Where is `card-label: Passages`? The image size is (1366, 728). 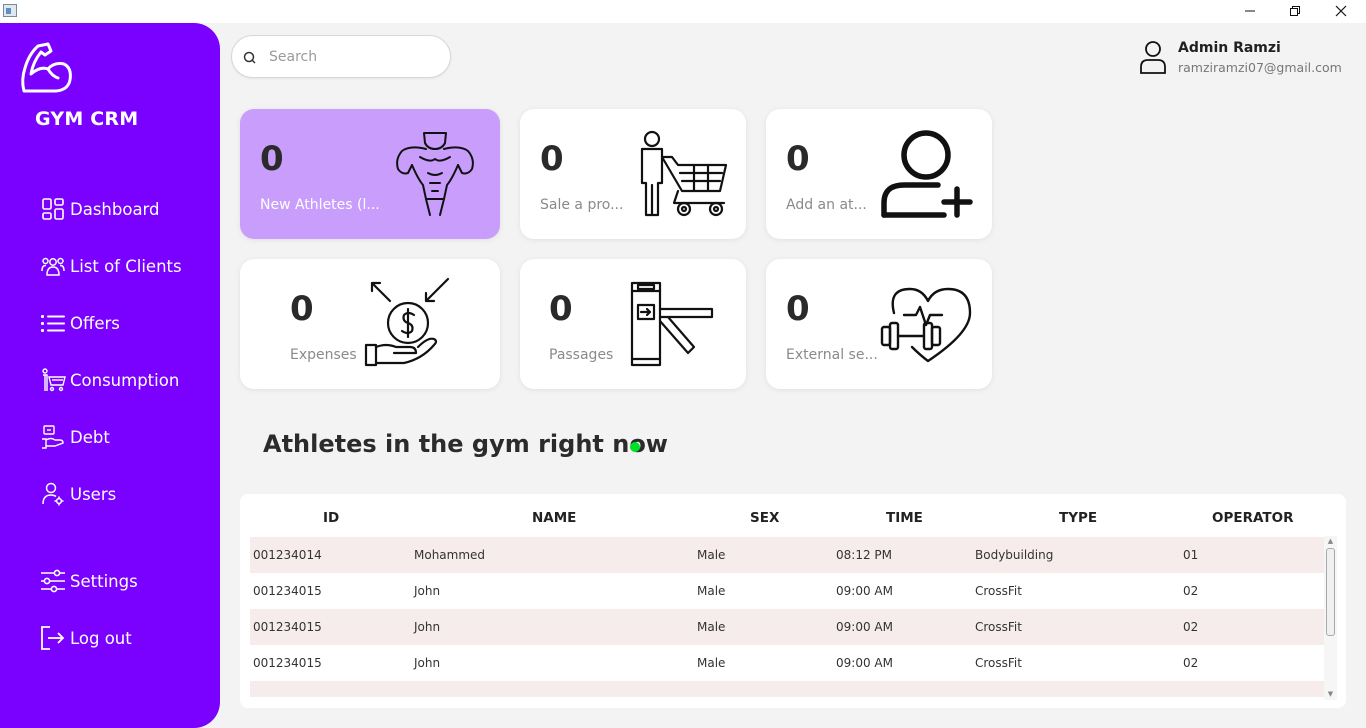 card-label: Passages is located at coordinates (581, 355).